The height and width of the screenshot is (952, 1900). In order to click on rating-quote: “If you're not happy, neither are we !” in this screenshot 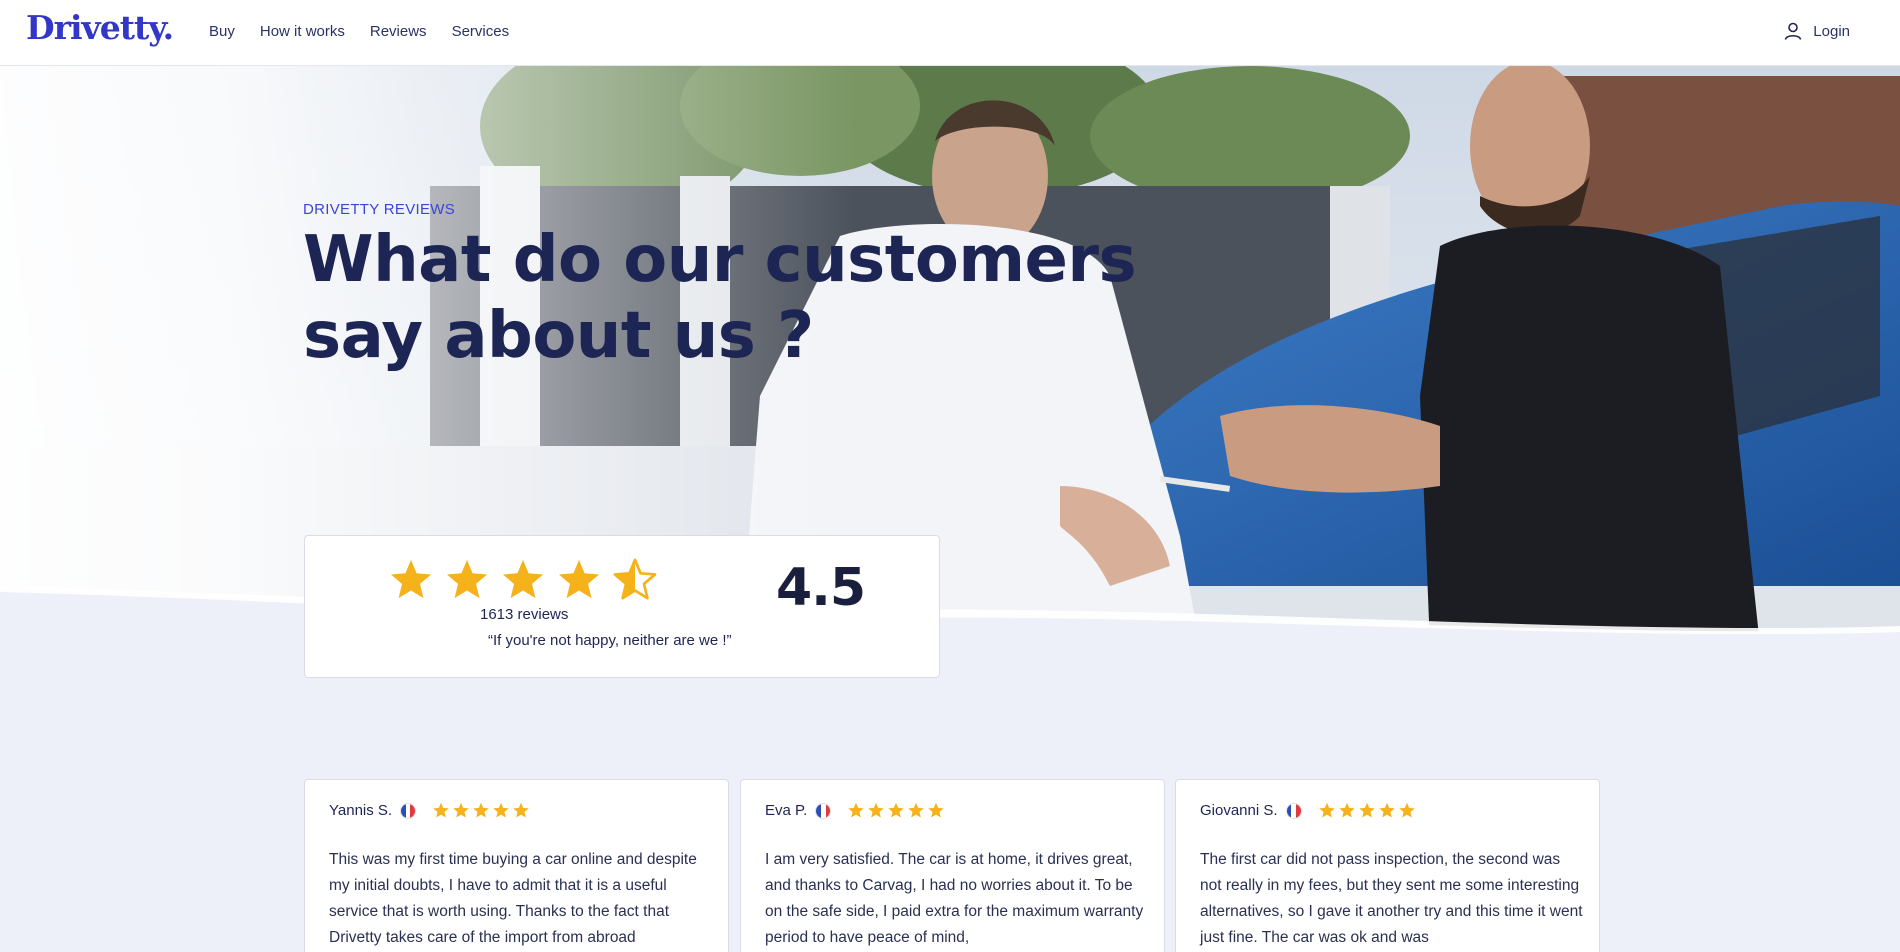, I will do `click(610, 640)`.